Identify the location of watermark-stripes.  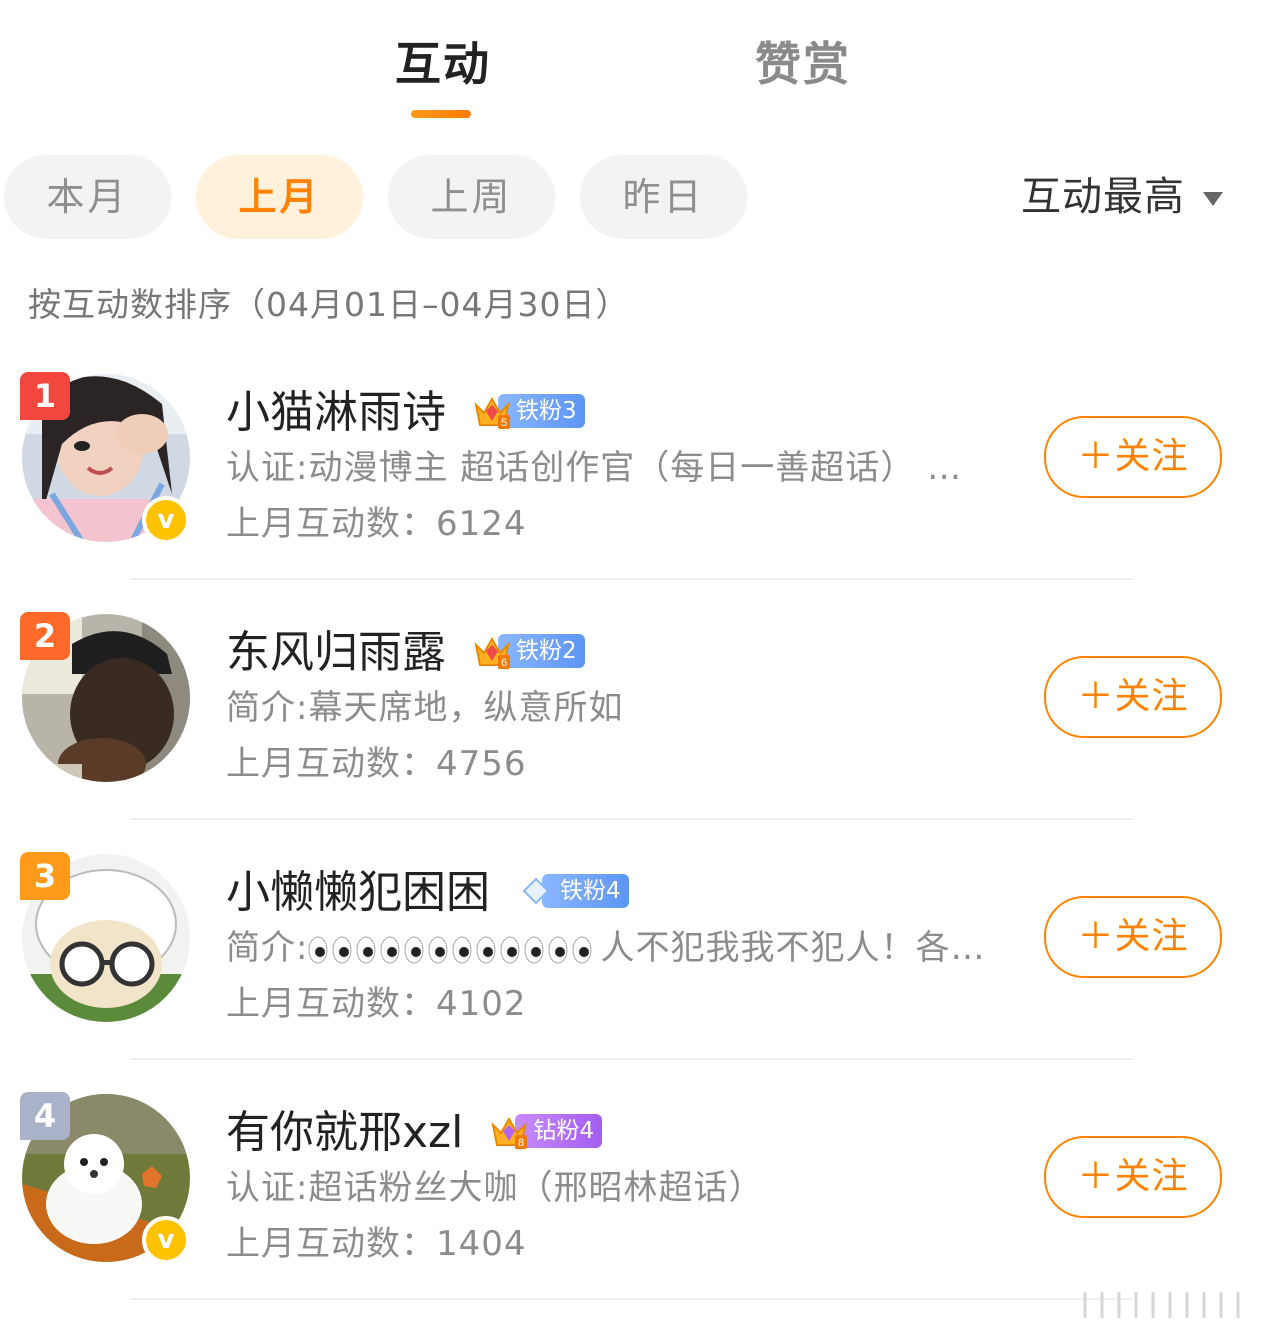
(1161, 1305).